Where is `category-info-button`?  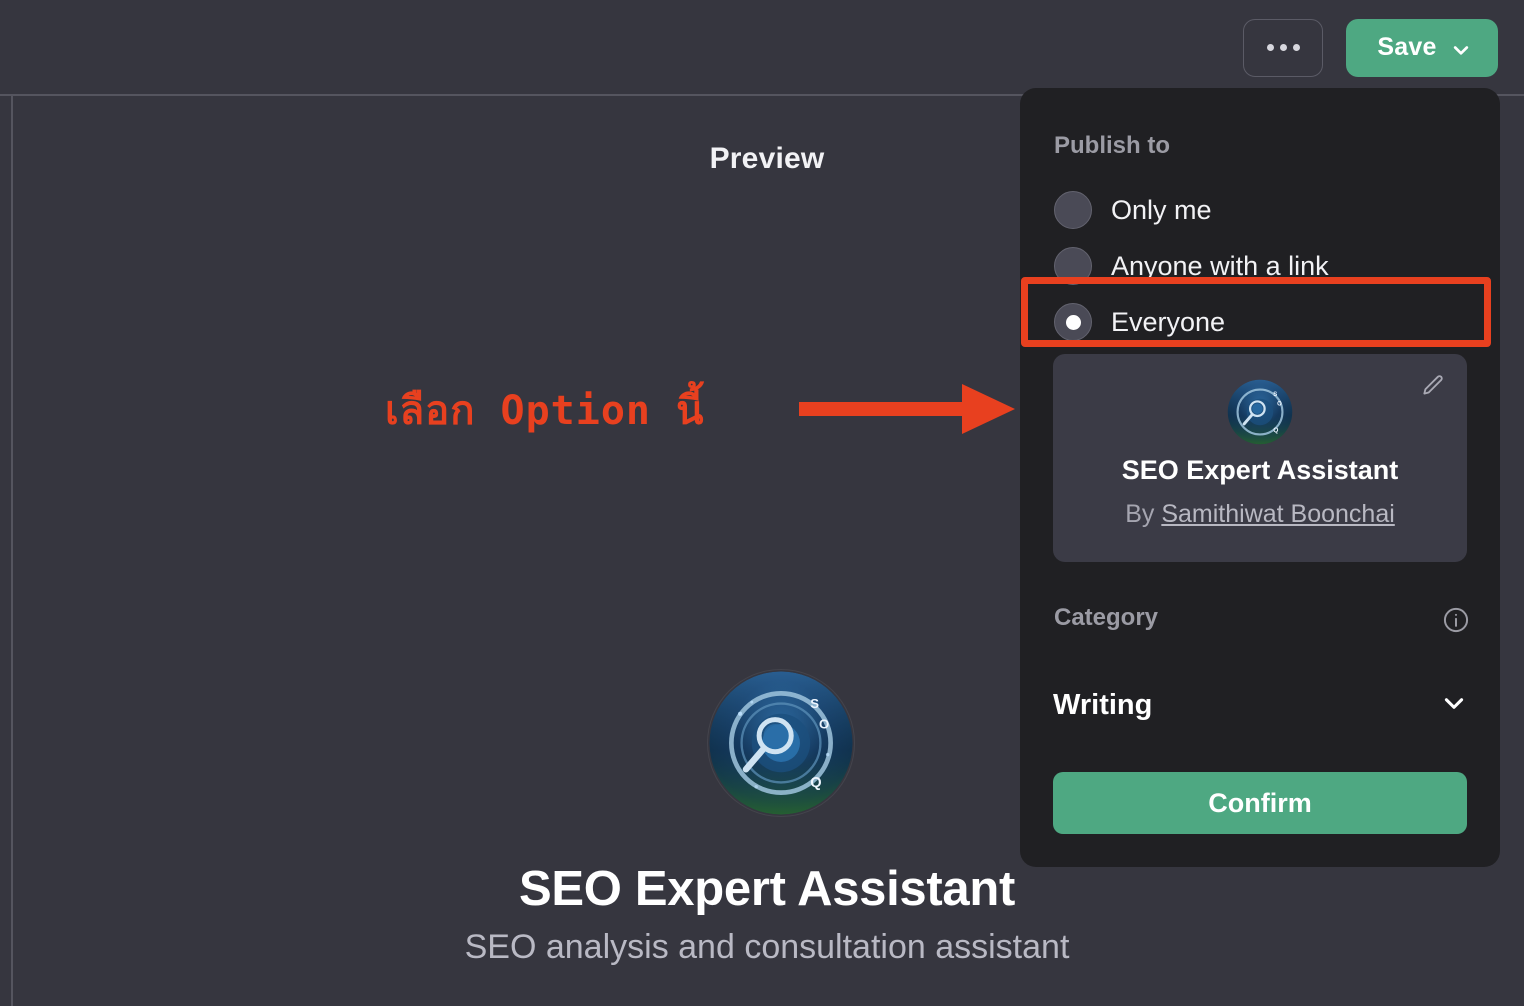 category-info-button is located at coordinates (1456, 620).